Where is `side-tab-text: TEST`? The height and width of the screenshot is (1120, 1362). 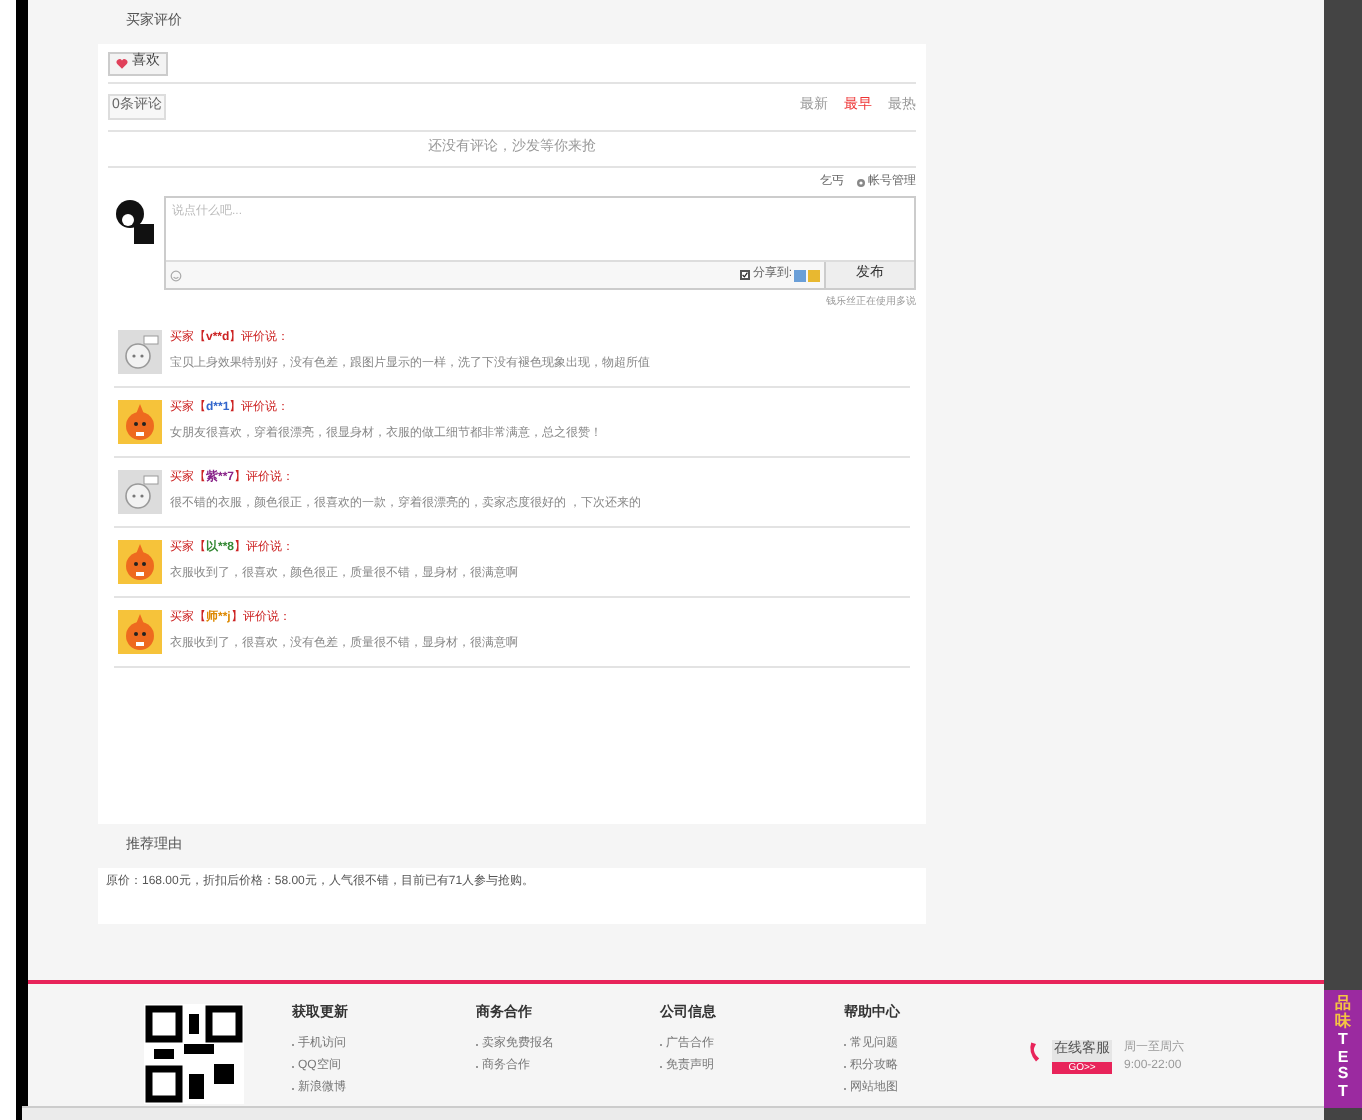
side-tab-text: TEST is located at coordinates (1343, 1066).